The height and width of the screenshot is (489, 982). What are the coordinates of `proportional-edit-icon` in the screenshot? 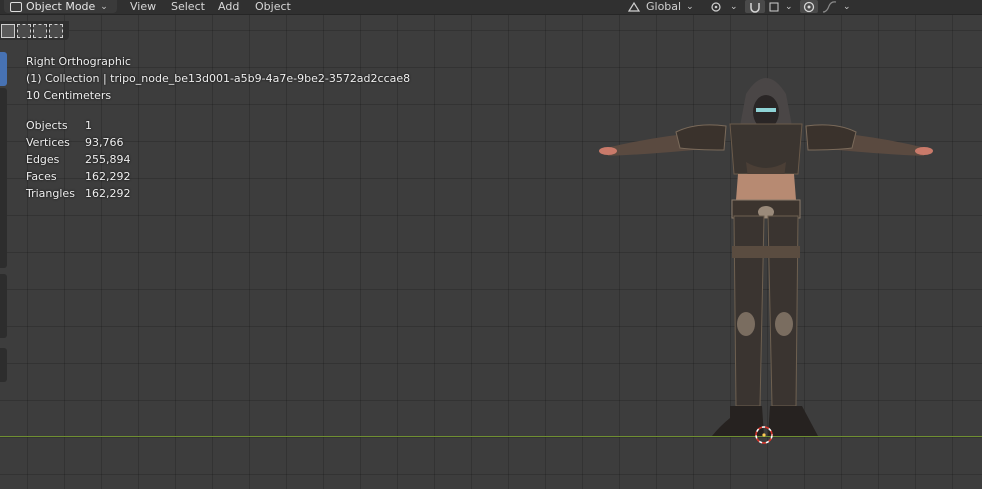 It's located at (809, 6).